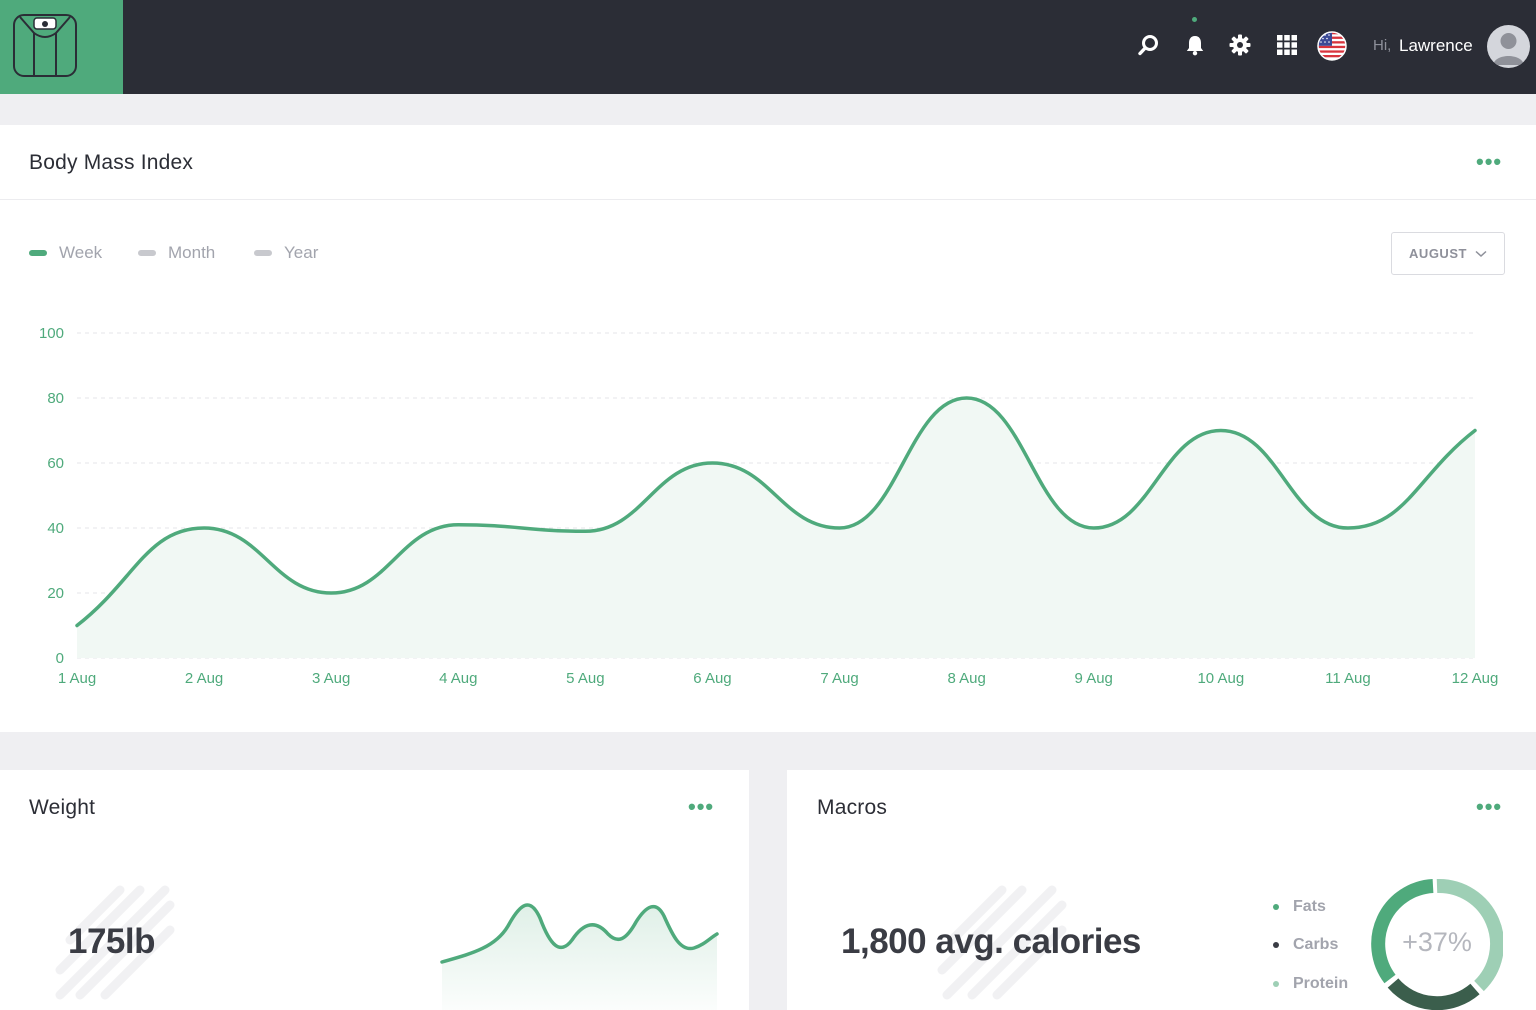  What do you see at coordinates (966, 678) in the screenshot?
I see `x-tick-label: 8 Aug` at bounding box center [966, 678].